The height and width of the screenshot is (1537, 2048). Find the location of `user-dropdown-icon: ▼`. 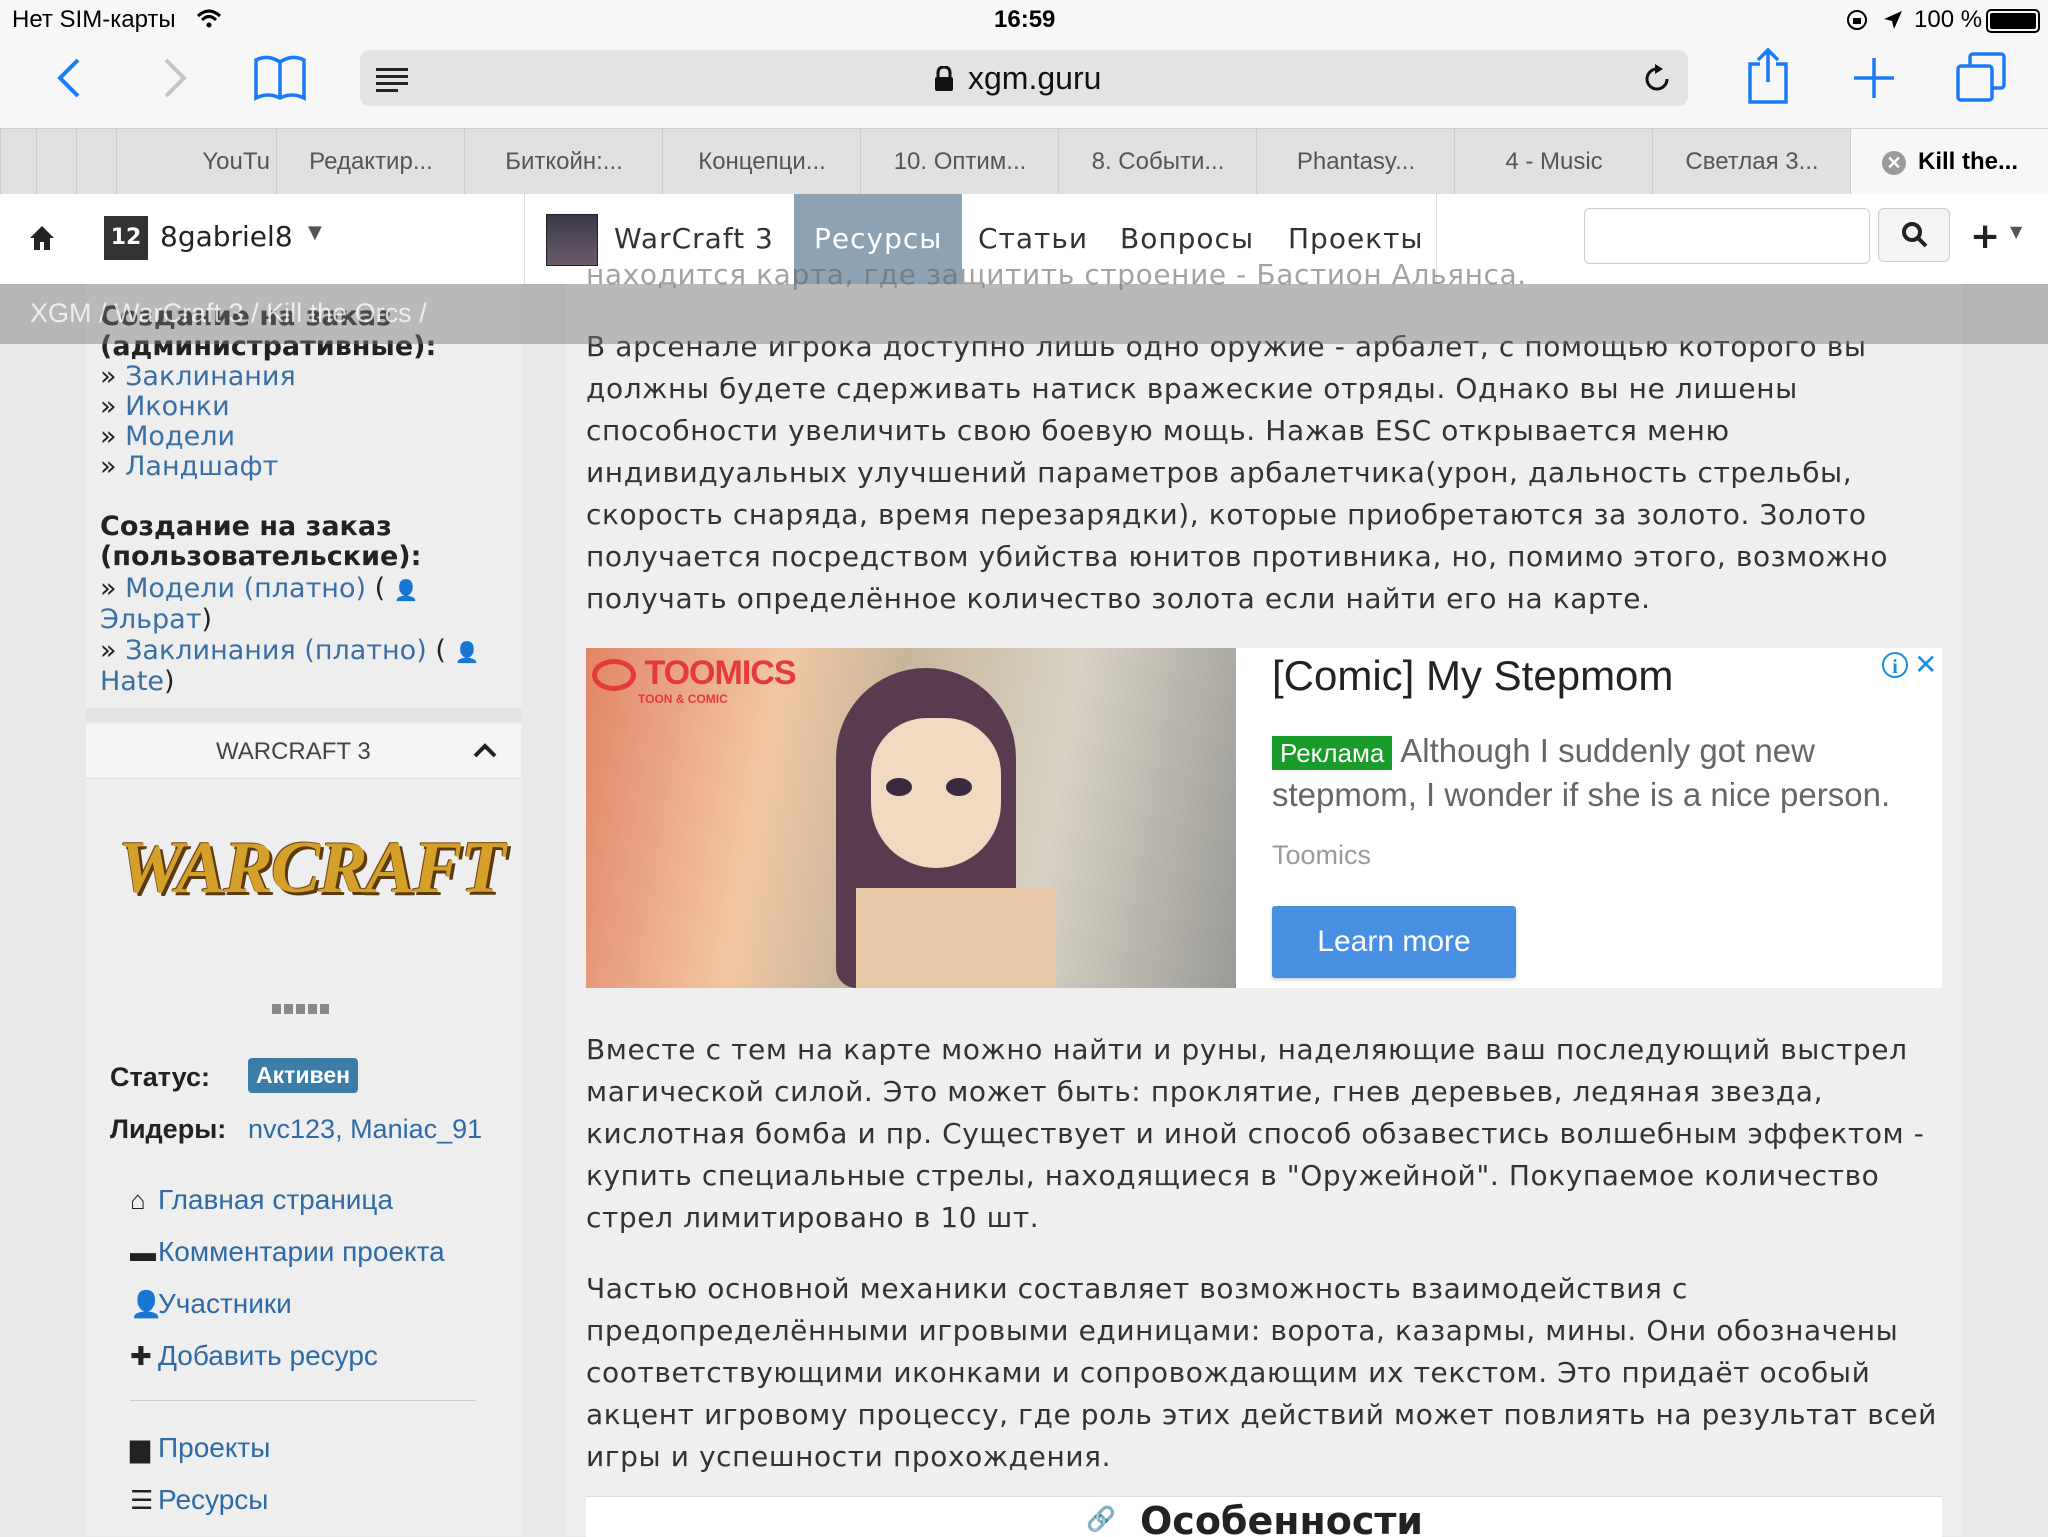

user-dropdown-icon: ▼ is located at coordinates (315, 232).